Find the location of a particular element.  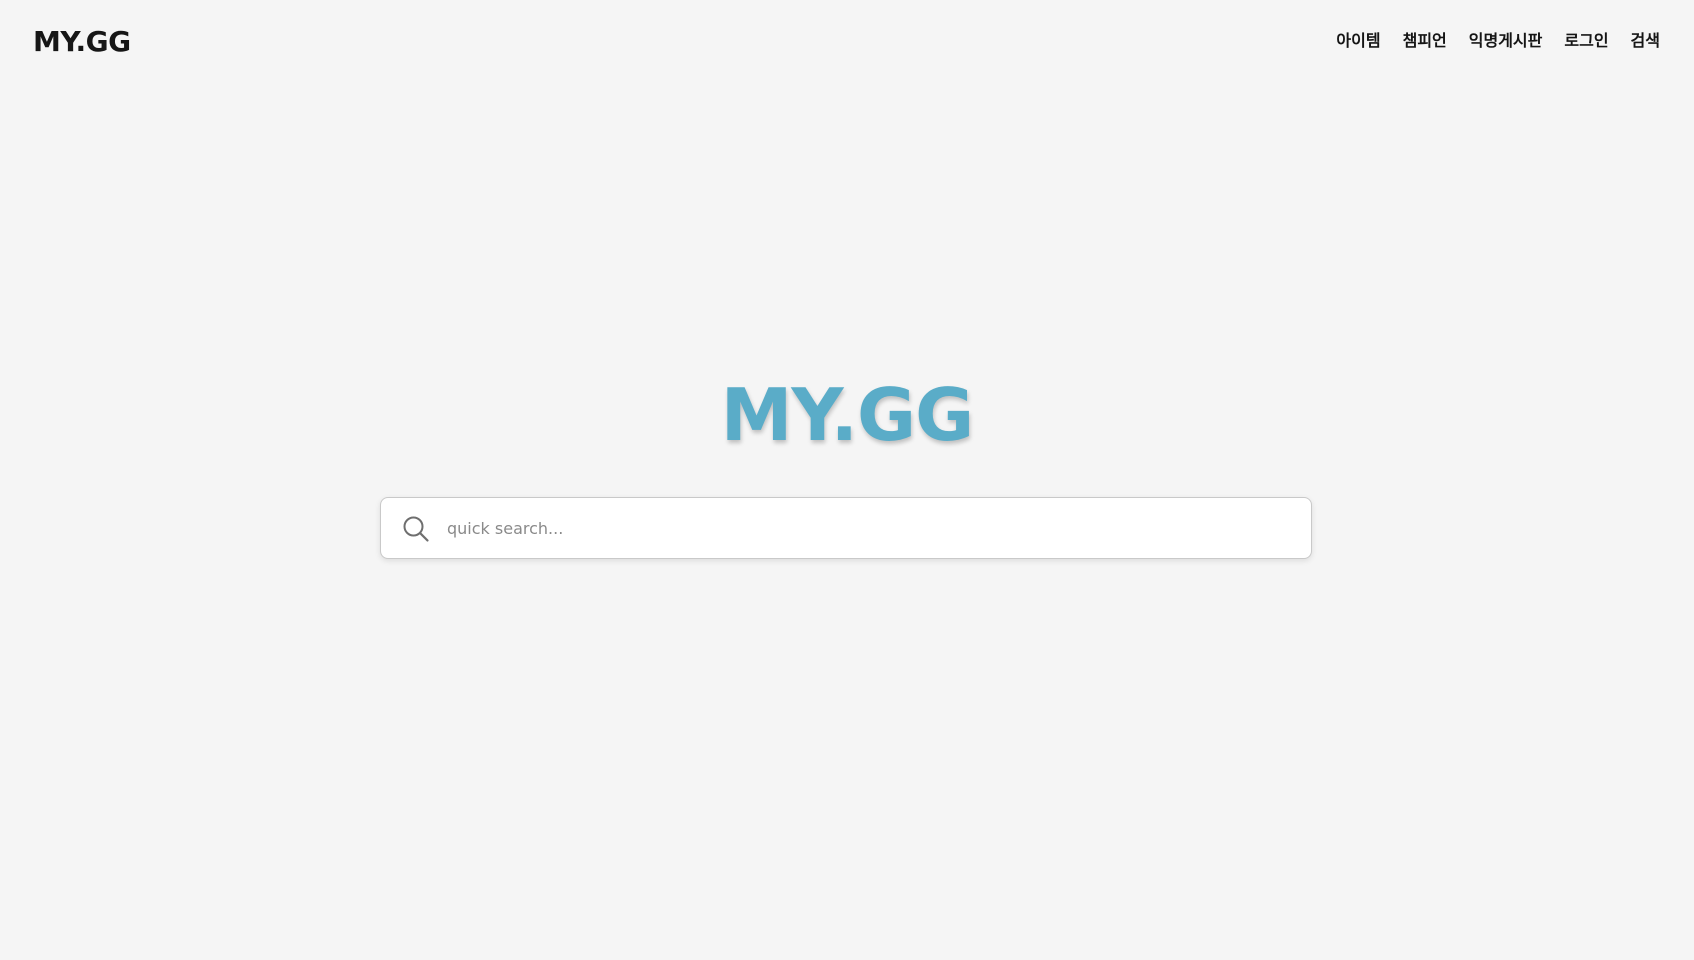

site-header: MY.GG 아이템 챔피언 익명게시판 로그인 검색 is located at coordinates (847, 42).